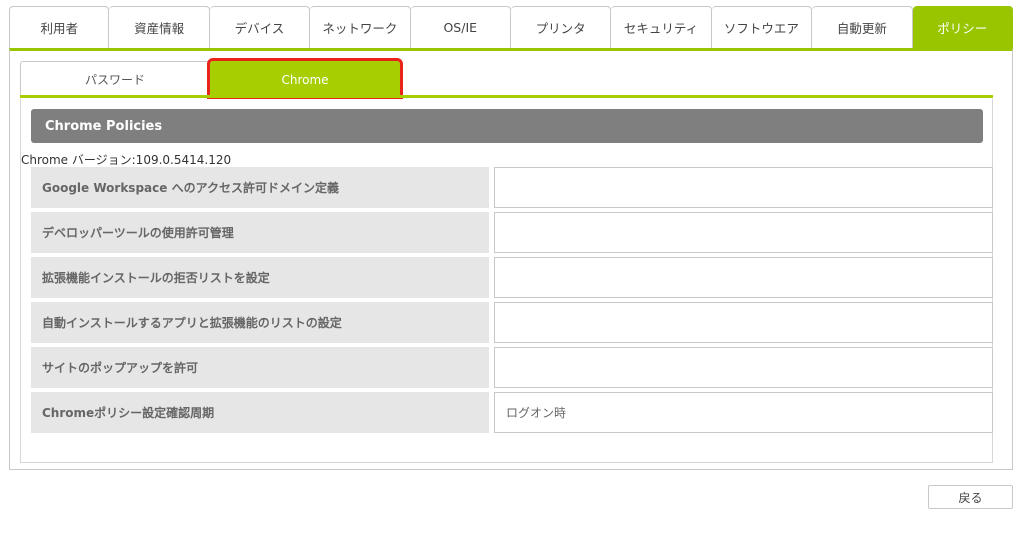 Image resolution: width=1024 pixels, height=541 pixels. What do you see at coordinates (743, 412) in the screenshot?
I see `policy-value: ログオン時` at bounding box center [743, 412].